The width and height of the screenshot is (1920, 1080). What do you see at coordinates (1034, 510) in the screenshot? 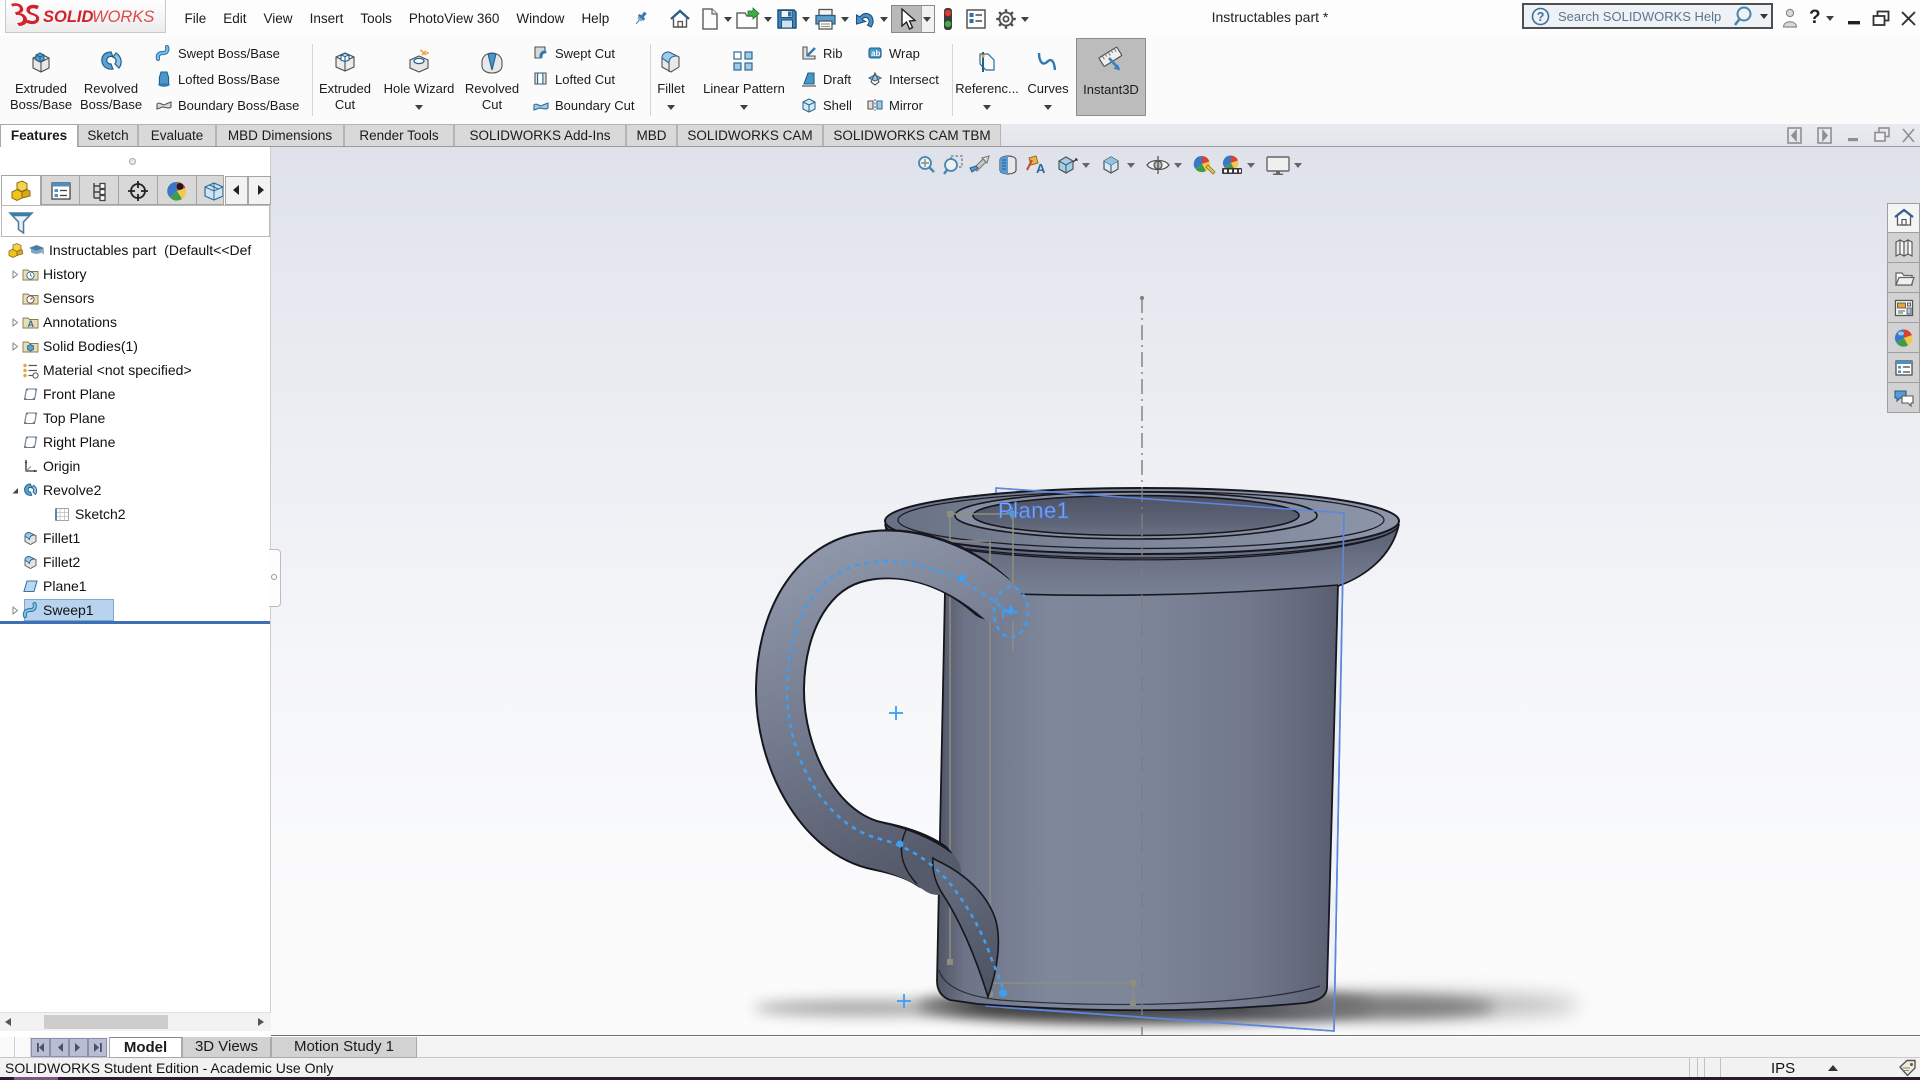
I see `svg-text: Plane1` at bounding box center [1034, 510].